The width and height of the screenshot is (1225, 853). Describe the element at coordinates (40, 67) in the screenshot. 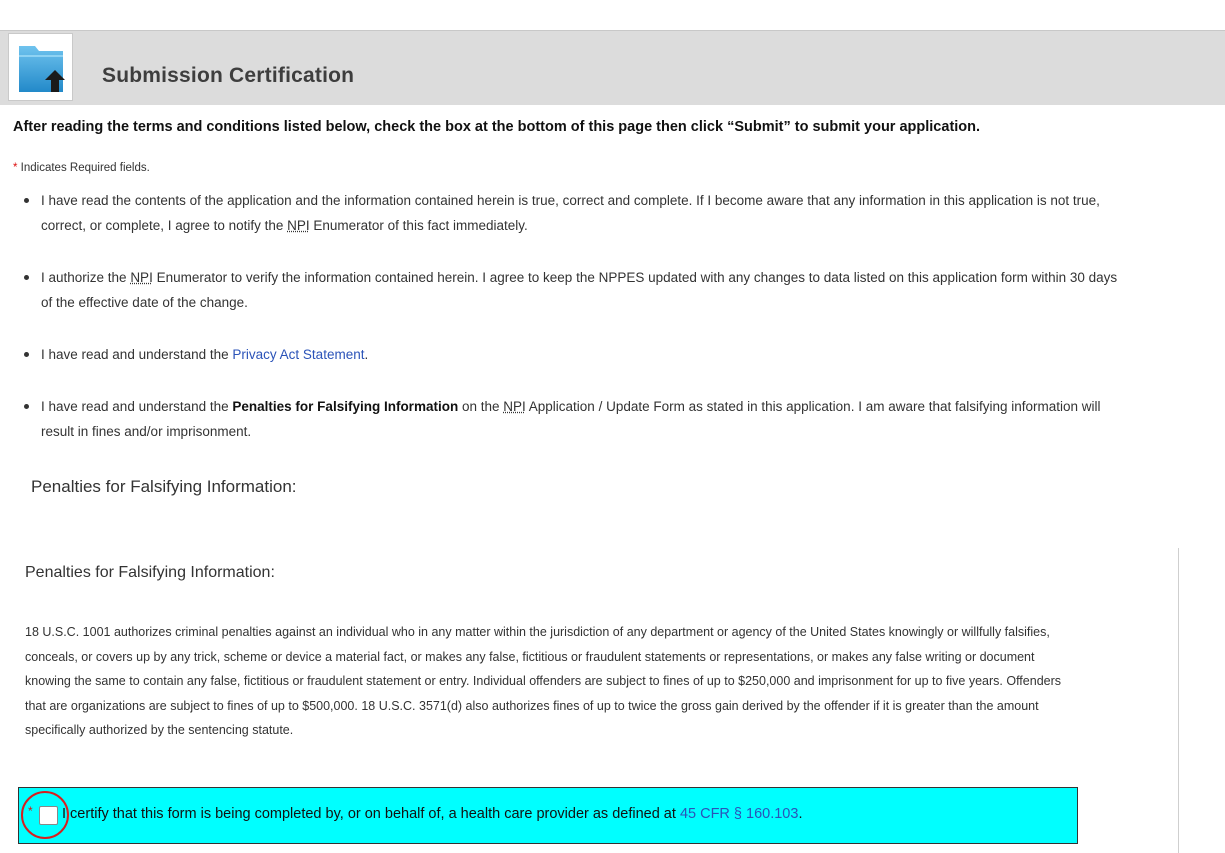

I see `folder-upload-icon` at that location.